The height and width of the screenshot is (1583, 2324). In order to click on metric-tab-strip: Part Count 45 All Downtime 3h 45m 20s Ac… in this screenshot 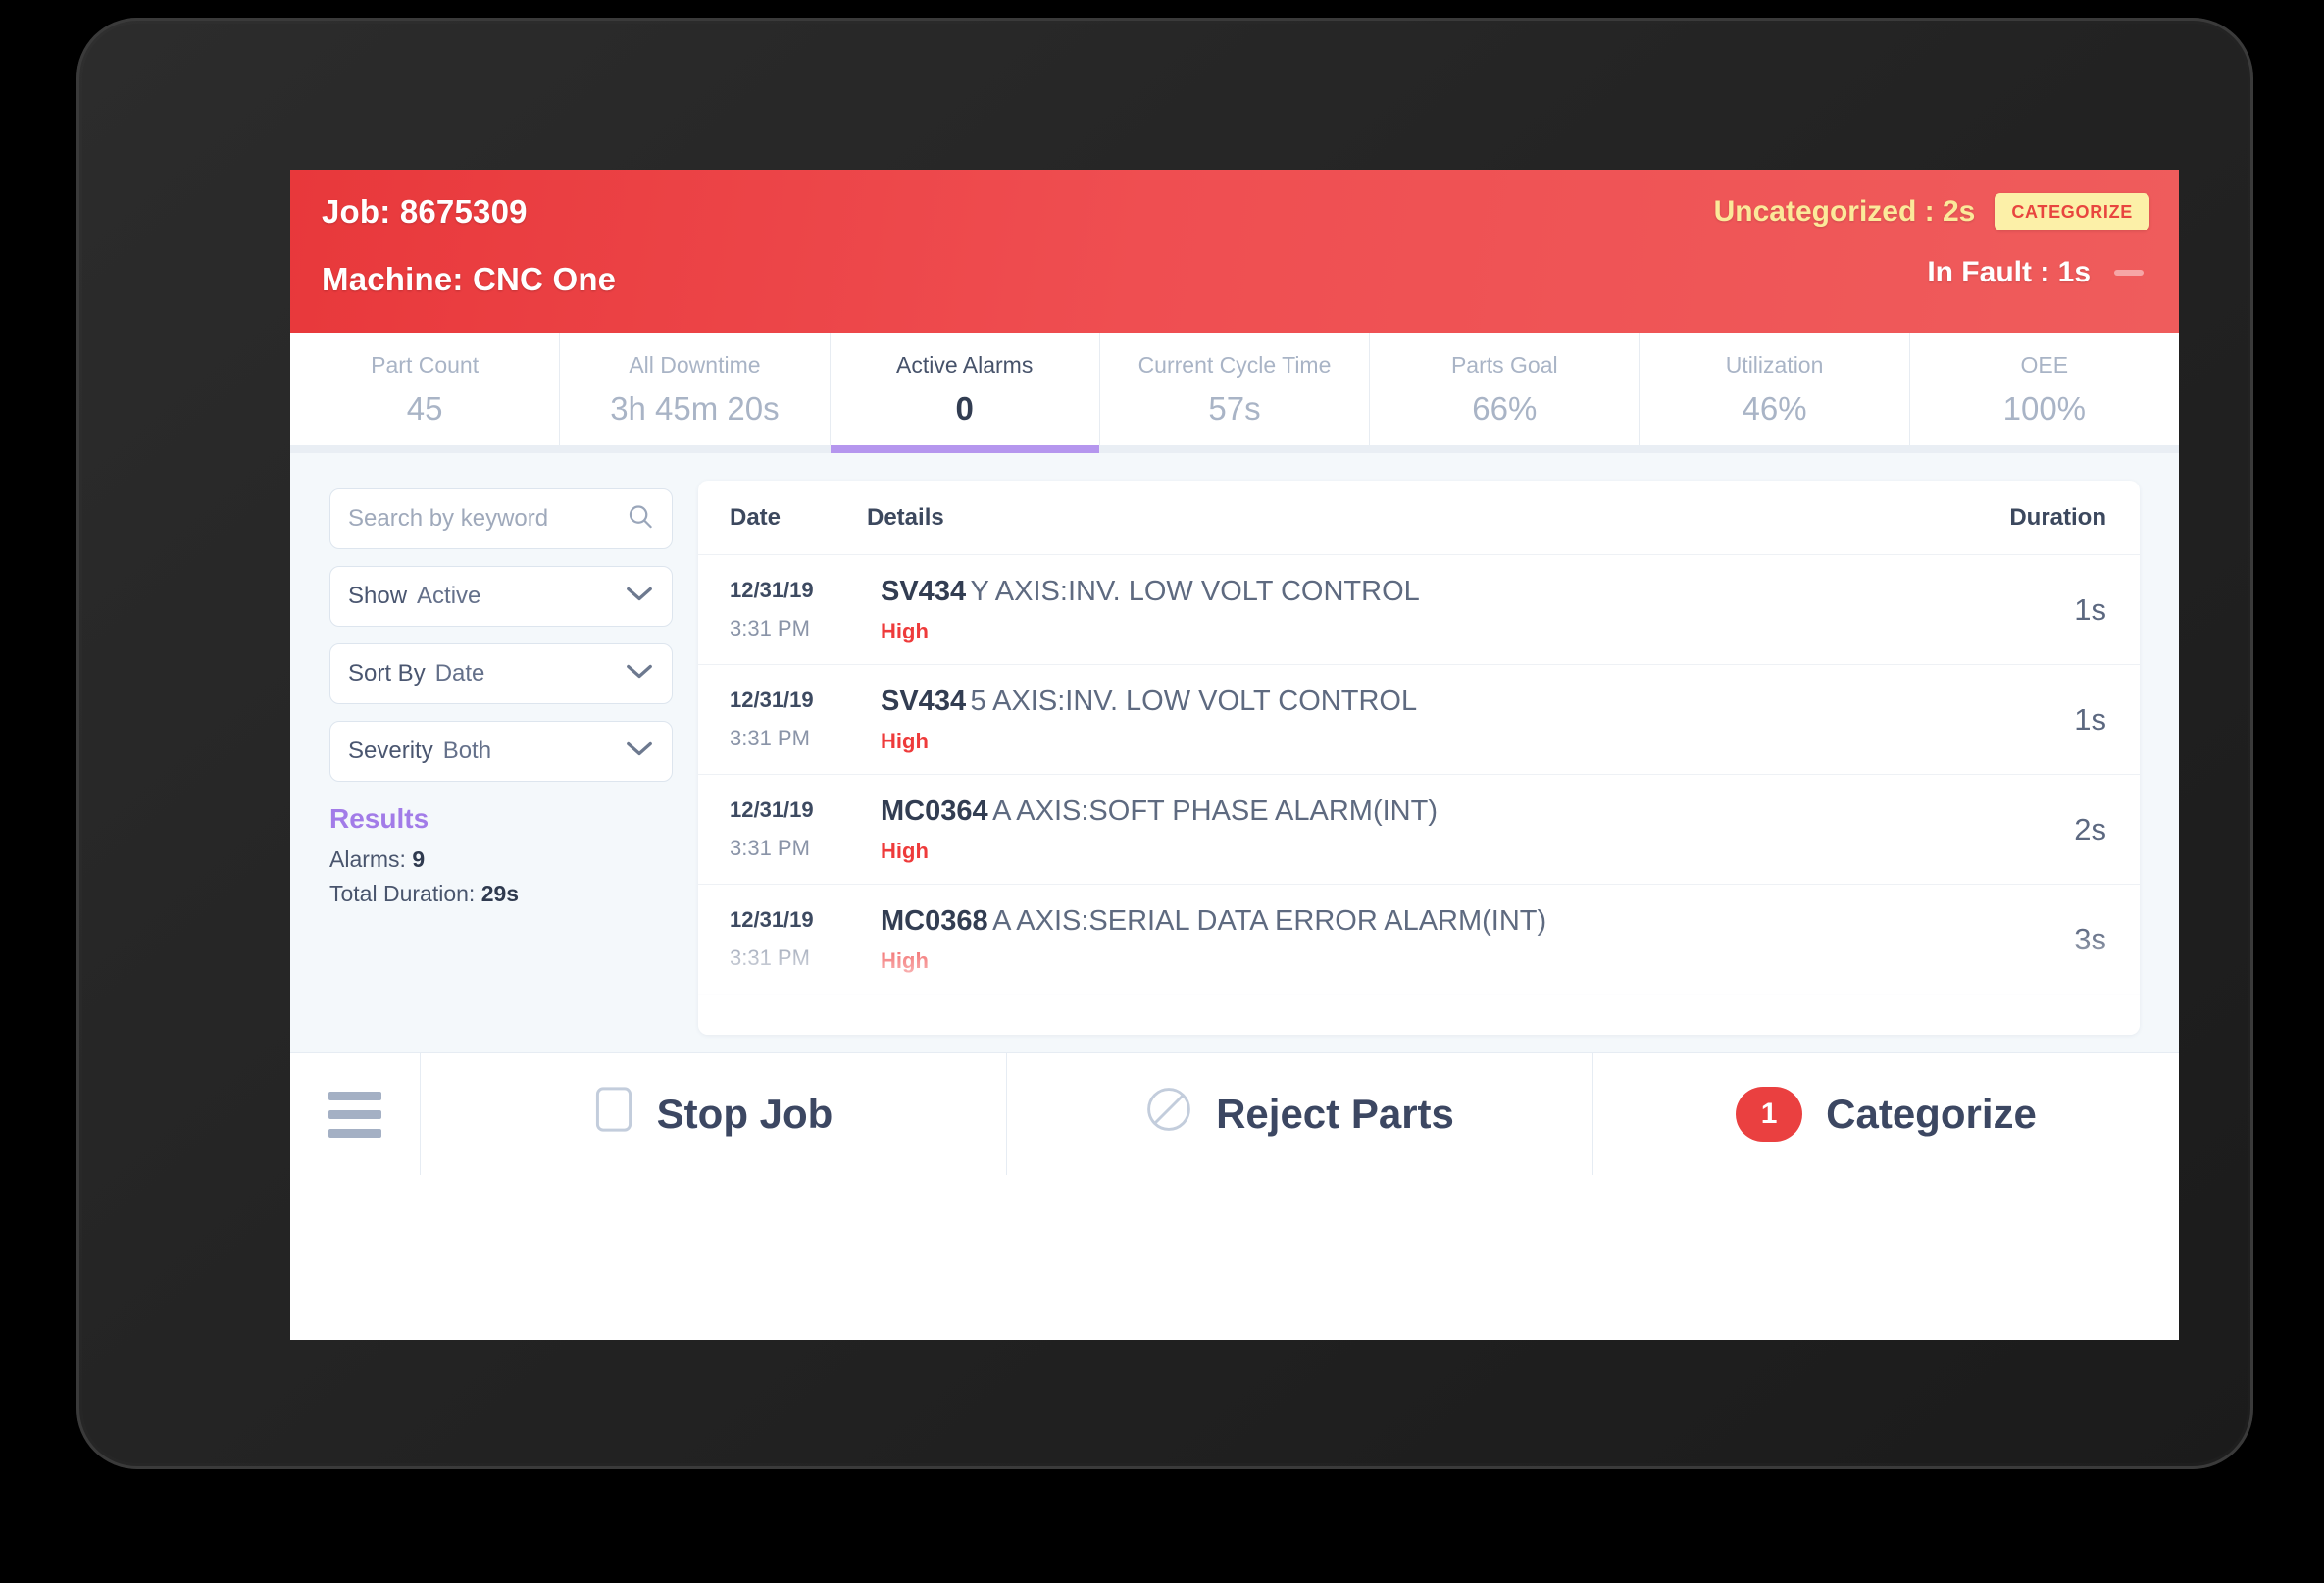, I will do `click(1235, 393)`.